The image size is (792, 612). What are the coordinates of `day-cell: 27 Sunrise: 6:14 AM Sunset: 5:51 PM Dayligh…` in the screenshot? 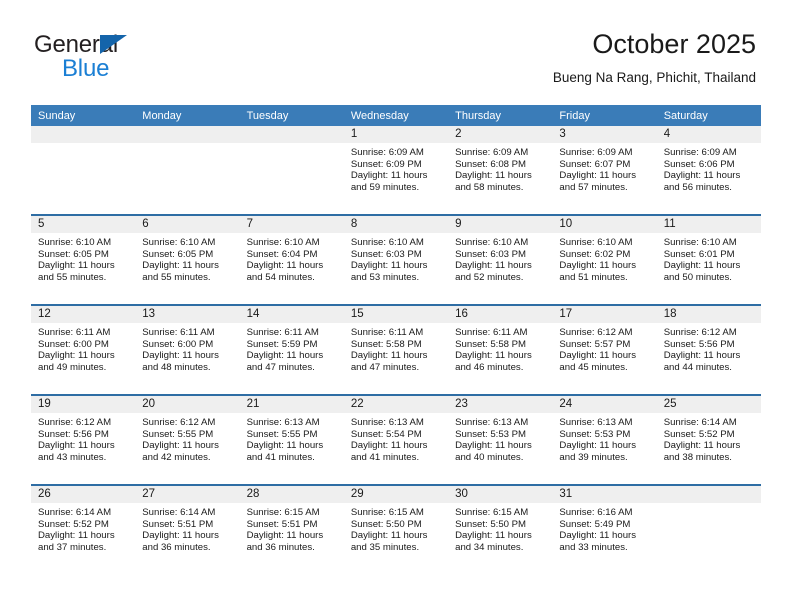 It's located at (187, 529).